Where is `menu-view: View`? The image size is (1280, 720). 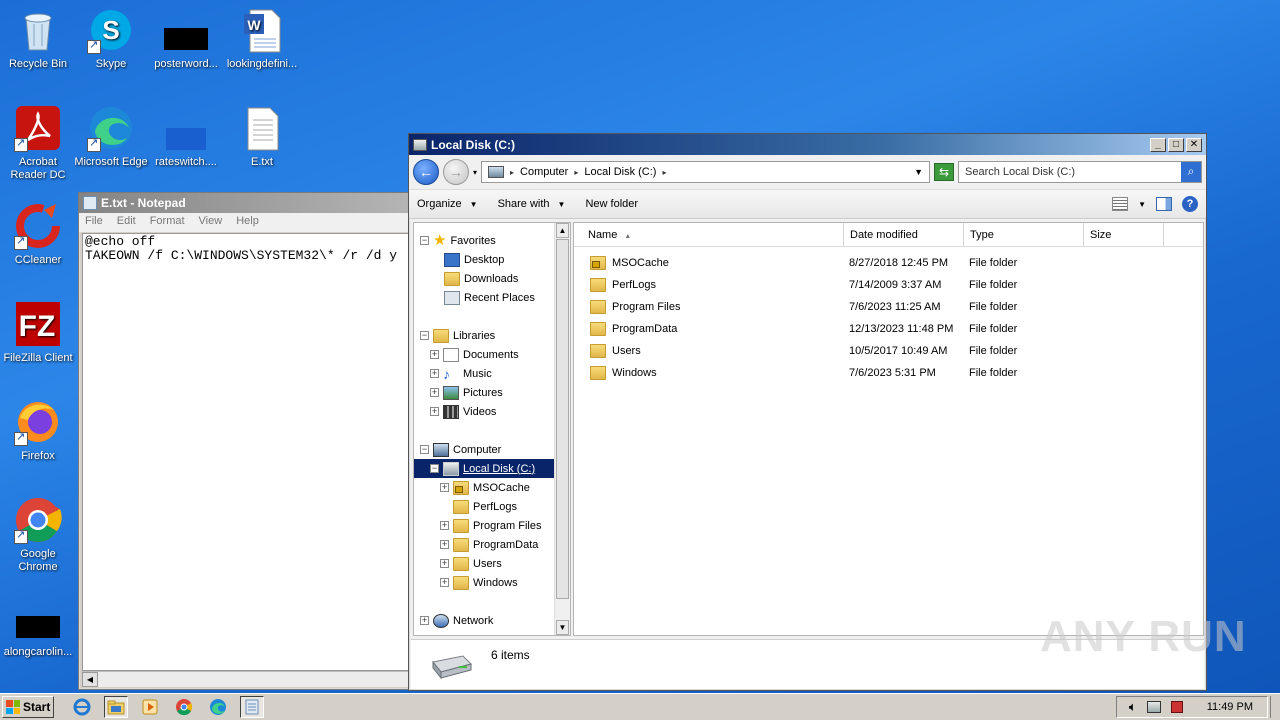 menu-view: View is located at coordinates (211, 222).